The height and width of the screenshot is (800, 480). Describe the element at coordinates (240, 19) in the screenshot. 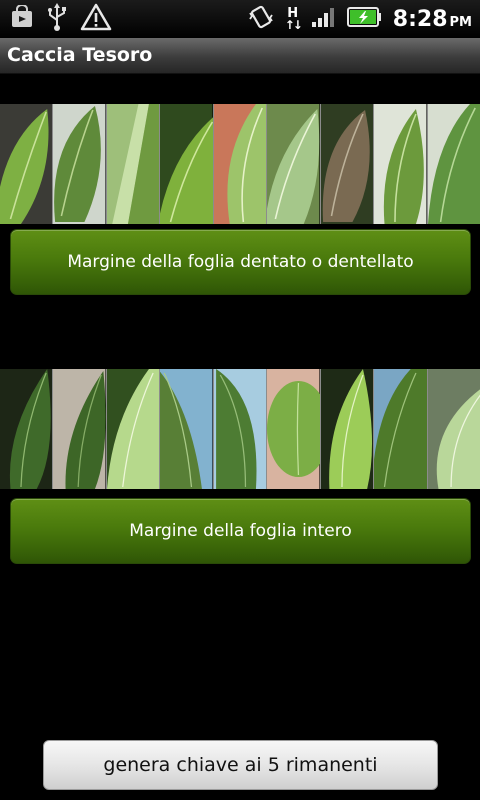

I see `status-bar: H ↑↓ 8:28 PM` at that location.